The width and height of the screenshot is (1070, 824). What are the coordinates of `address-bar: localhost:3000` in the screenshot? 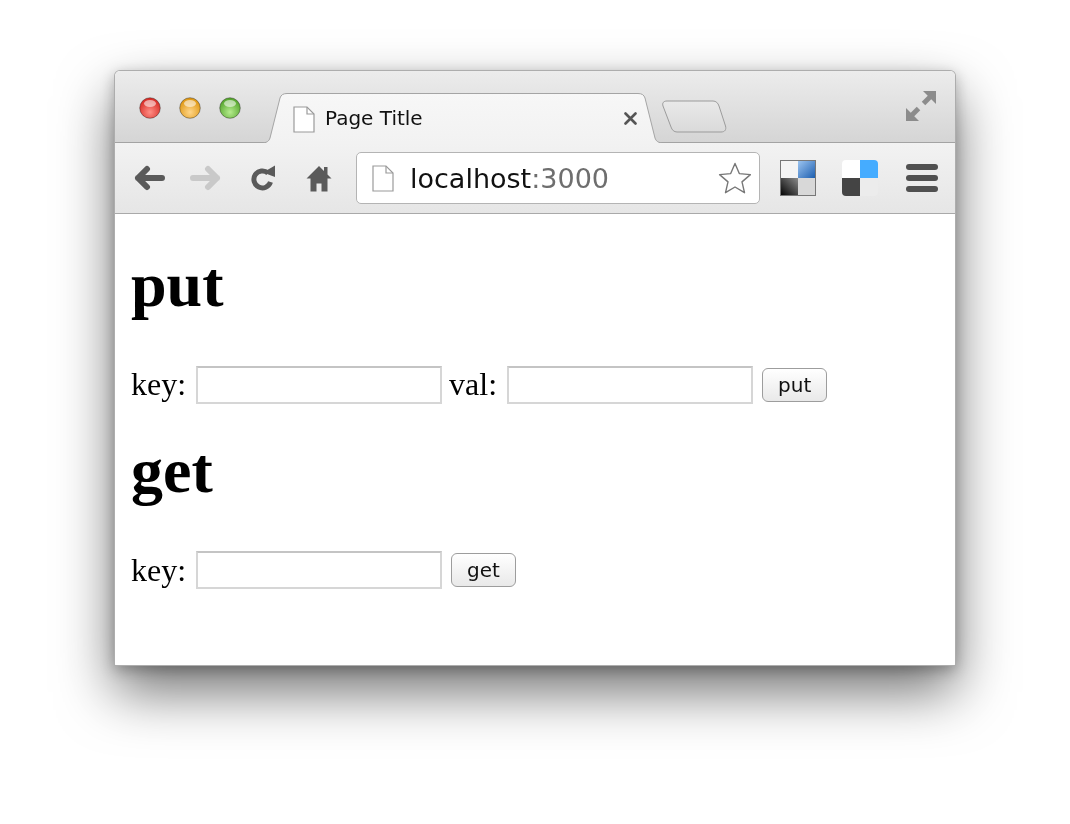 It's located at (558, 178).